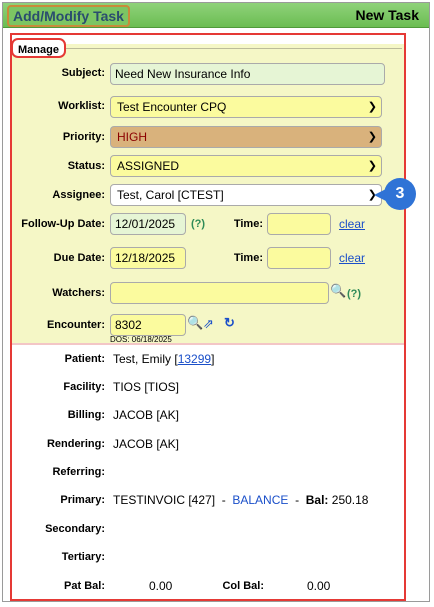 The image size is (434, 607). What do you see at coordinates (75, 325) in the screenshot?
I see `encounter-label: Encounter:` at bounding box center [75, 325].